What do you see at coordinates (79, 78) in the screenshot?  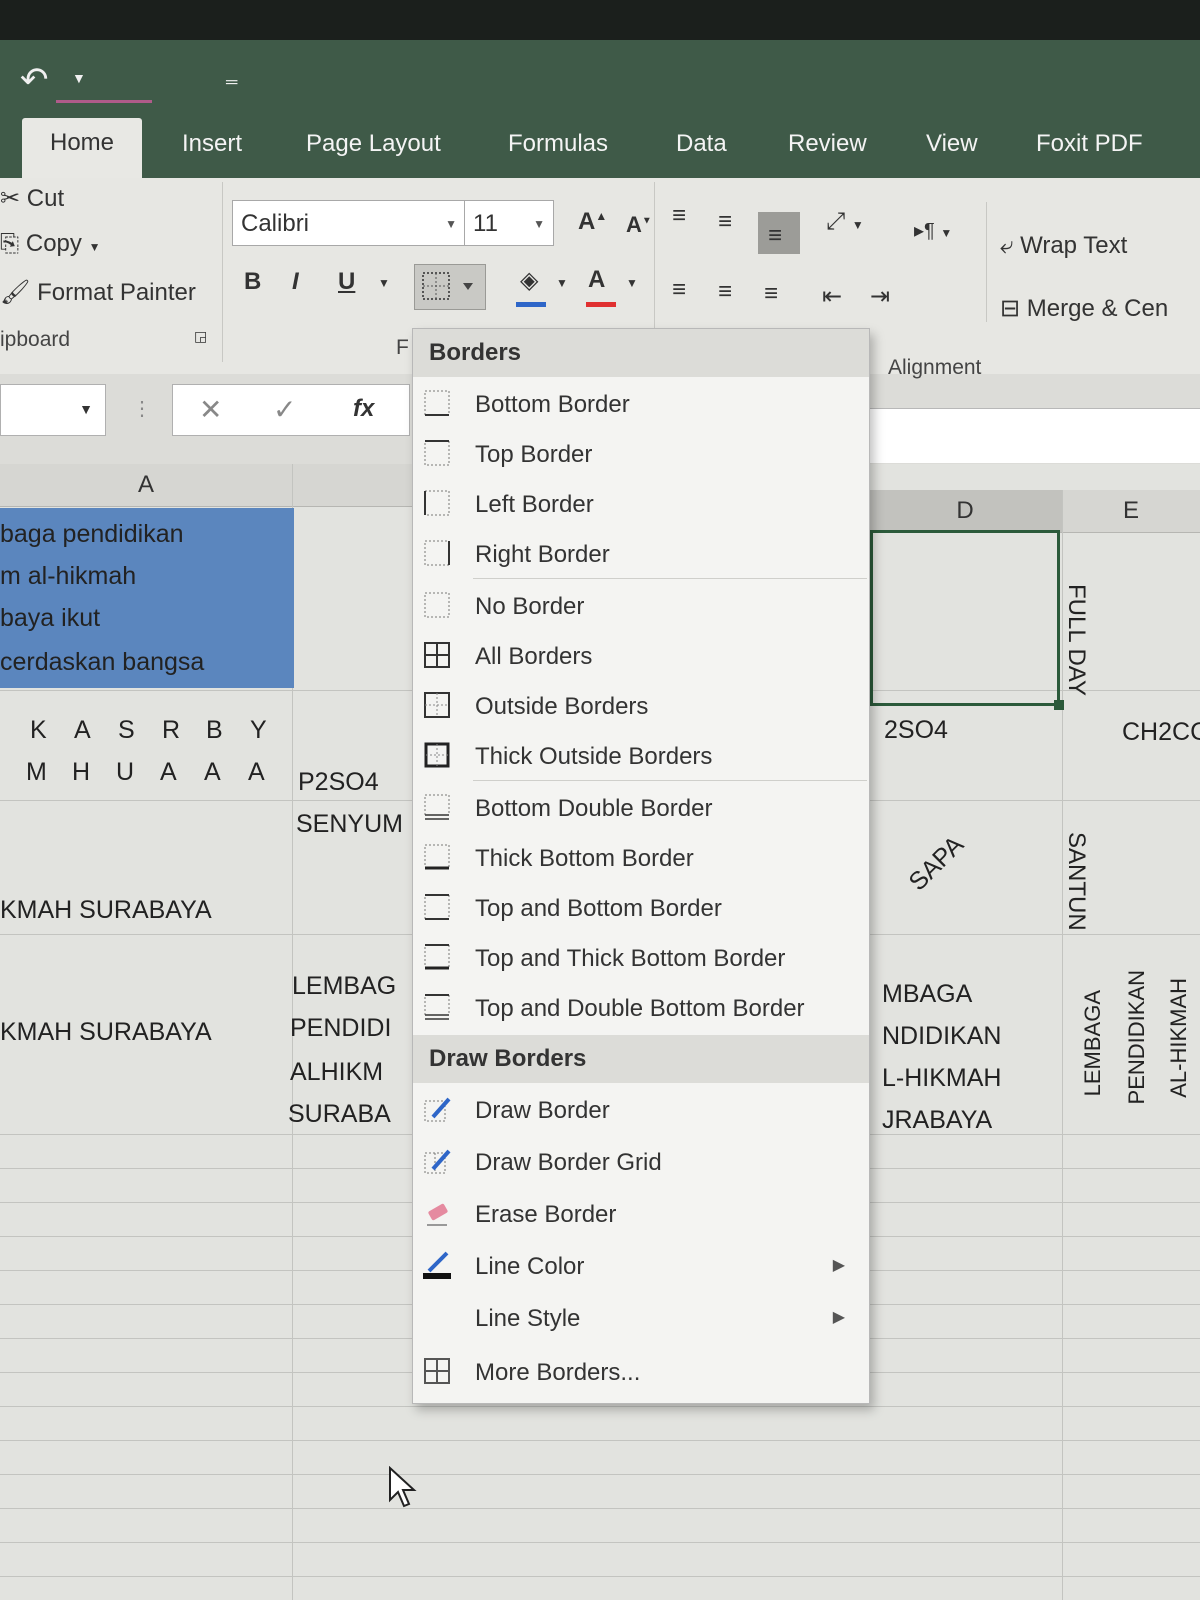 I see `undo-dropdown-icon: ▼` at bounding box center [79, 78].